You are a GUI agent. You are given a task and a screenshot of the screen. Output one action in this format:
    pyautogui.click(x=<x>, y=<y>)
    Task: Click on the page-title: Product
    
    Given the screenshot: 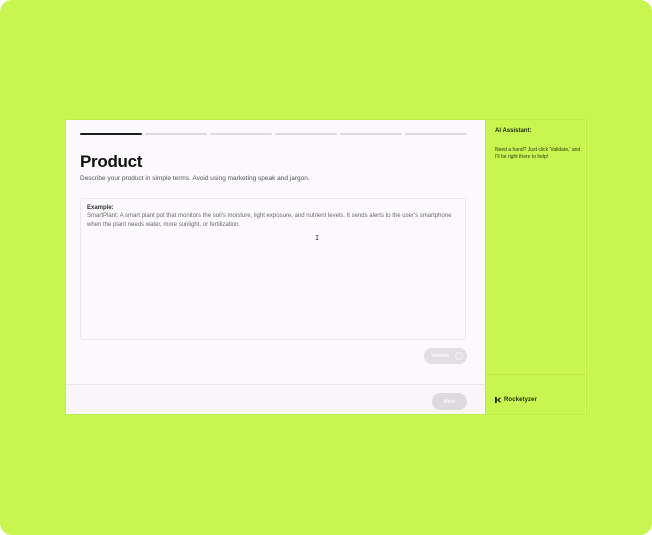 What is the action you would take?
    pyautogui.click(x=111, y=161)
    